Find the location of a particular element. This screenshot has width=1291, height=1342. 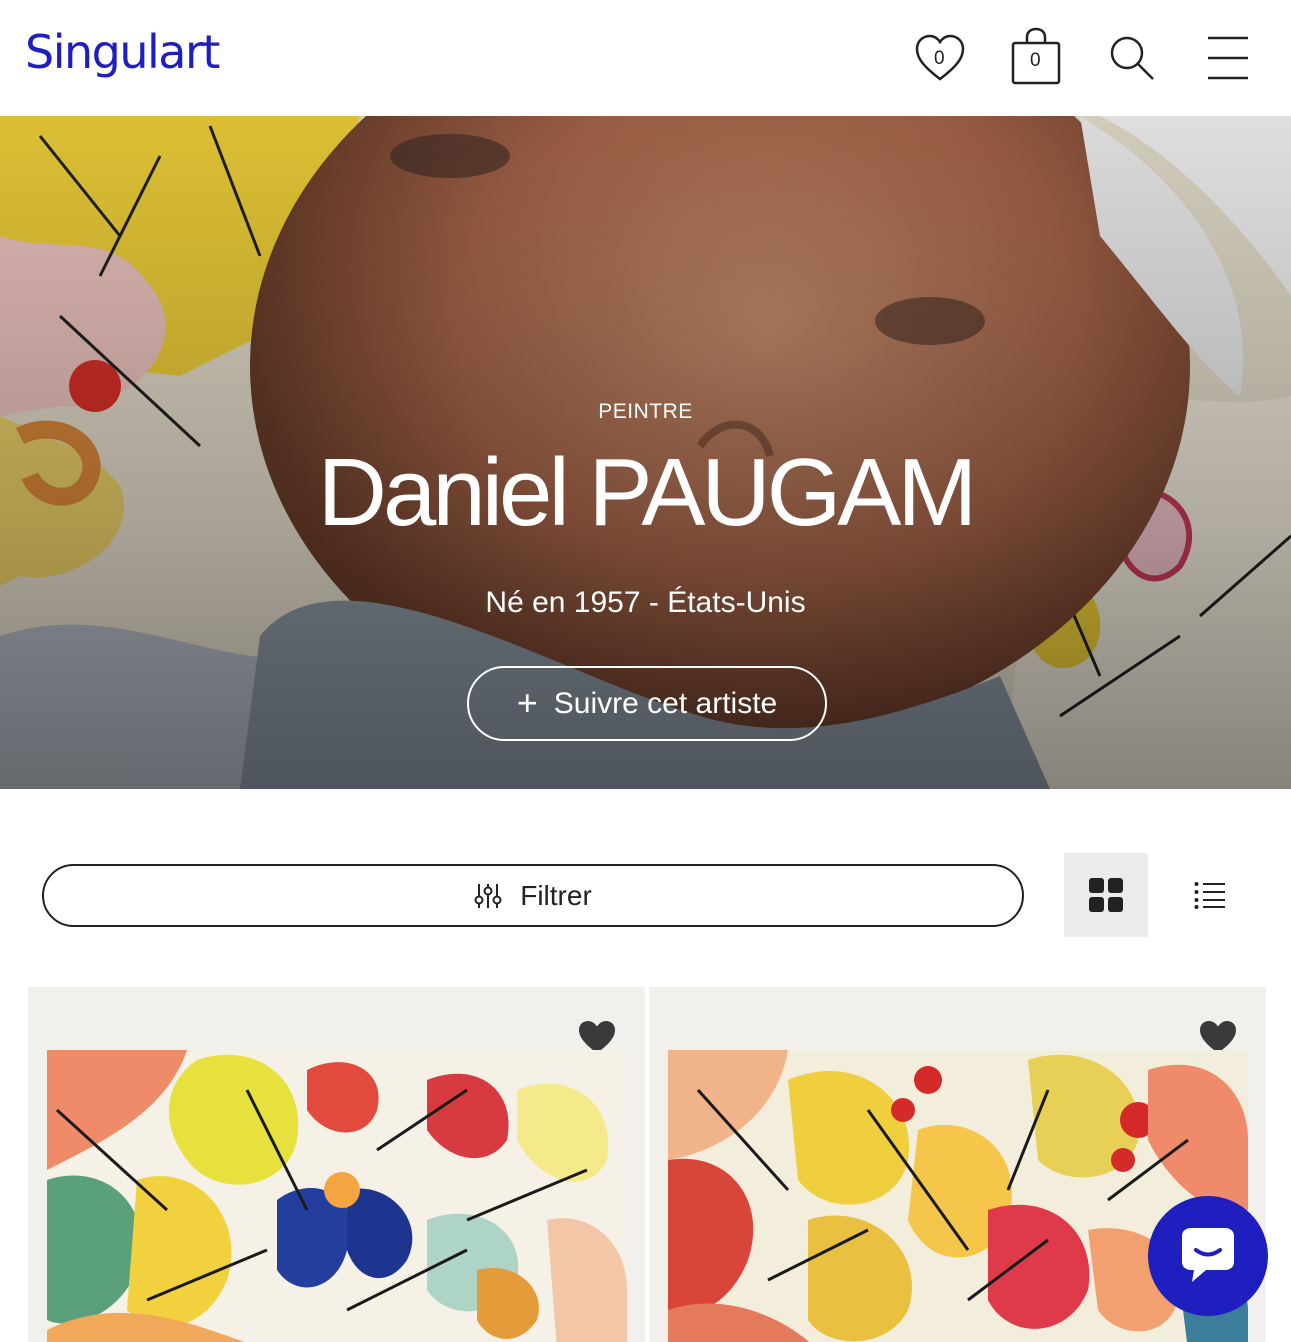

cart-button: 0 is located at coordinates (1036, 57).